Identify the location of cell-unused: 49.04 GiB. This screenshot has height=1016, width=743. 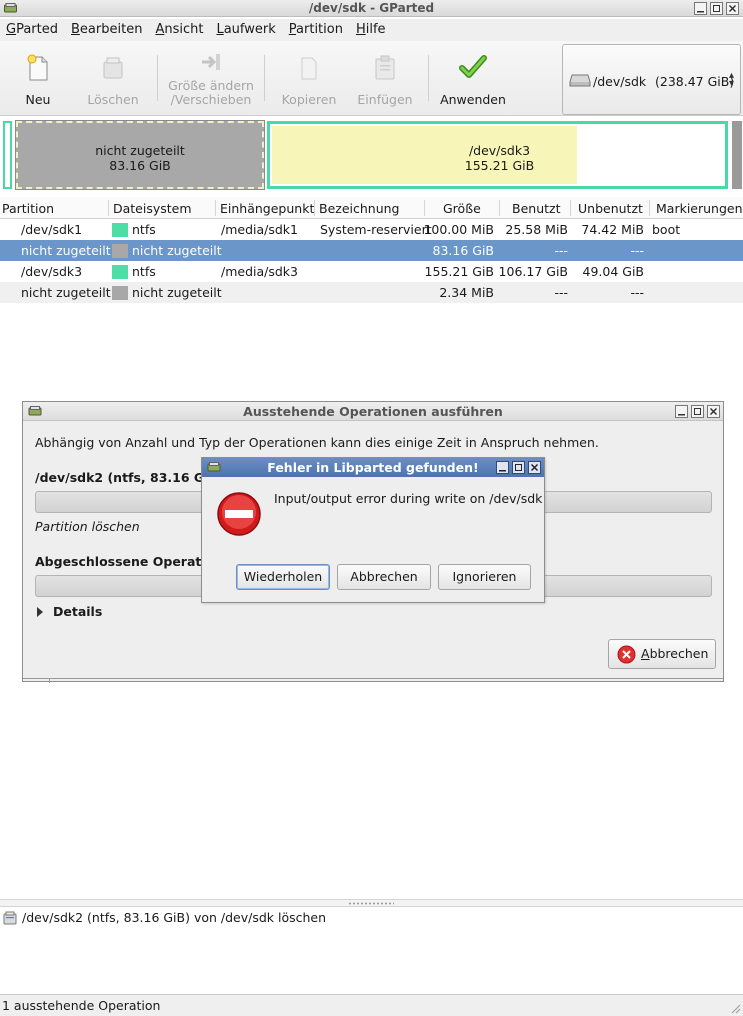
(613, 271).